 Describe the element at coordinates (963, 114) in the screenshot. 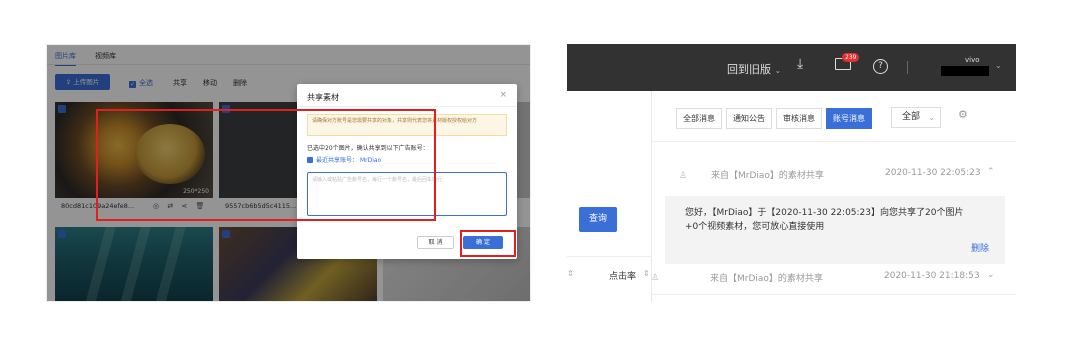

I see `gear-icon: ⚙` at that location.